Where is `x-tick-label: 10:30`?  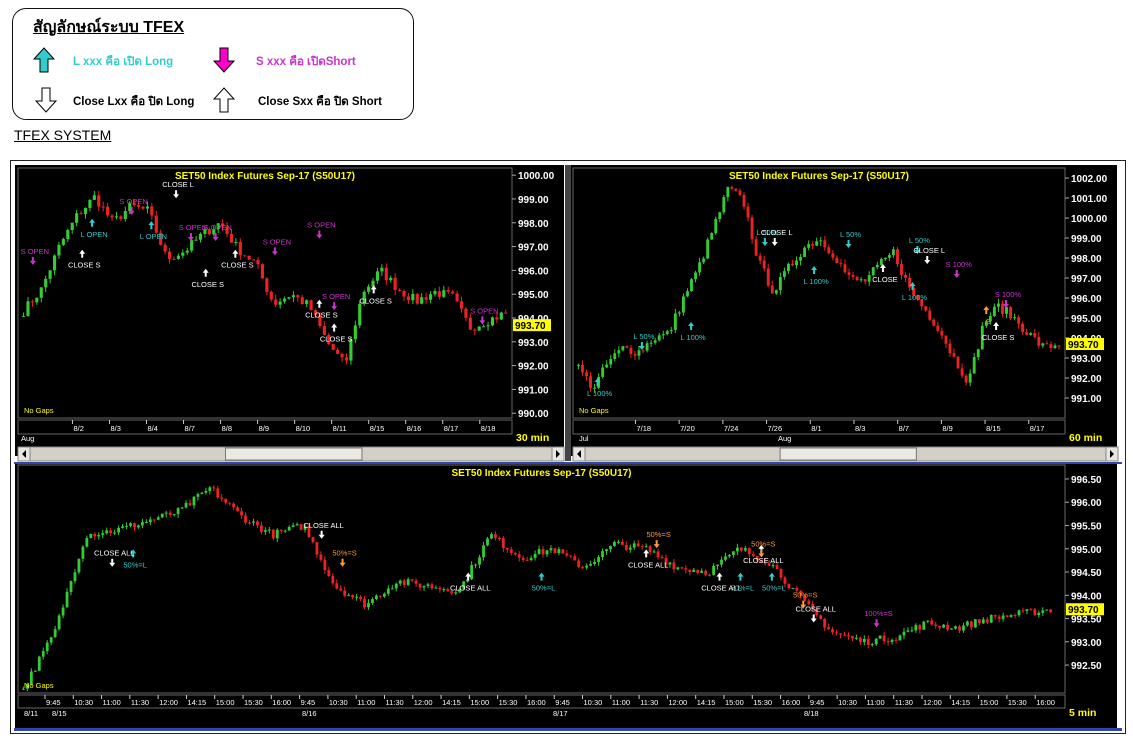 x-tick-label: 10:30 is located at coordinates (593, 702).